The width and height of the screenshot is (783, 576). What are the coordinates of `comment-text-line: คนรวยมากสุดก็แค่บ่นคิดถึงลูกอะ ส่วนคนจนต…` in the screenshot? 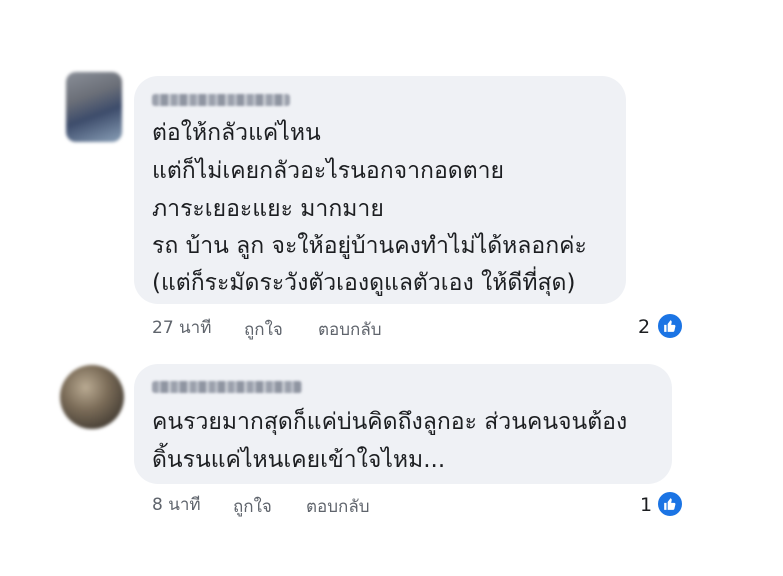 It's located at (390, 422).